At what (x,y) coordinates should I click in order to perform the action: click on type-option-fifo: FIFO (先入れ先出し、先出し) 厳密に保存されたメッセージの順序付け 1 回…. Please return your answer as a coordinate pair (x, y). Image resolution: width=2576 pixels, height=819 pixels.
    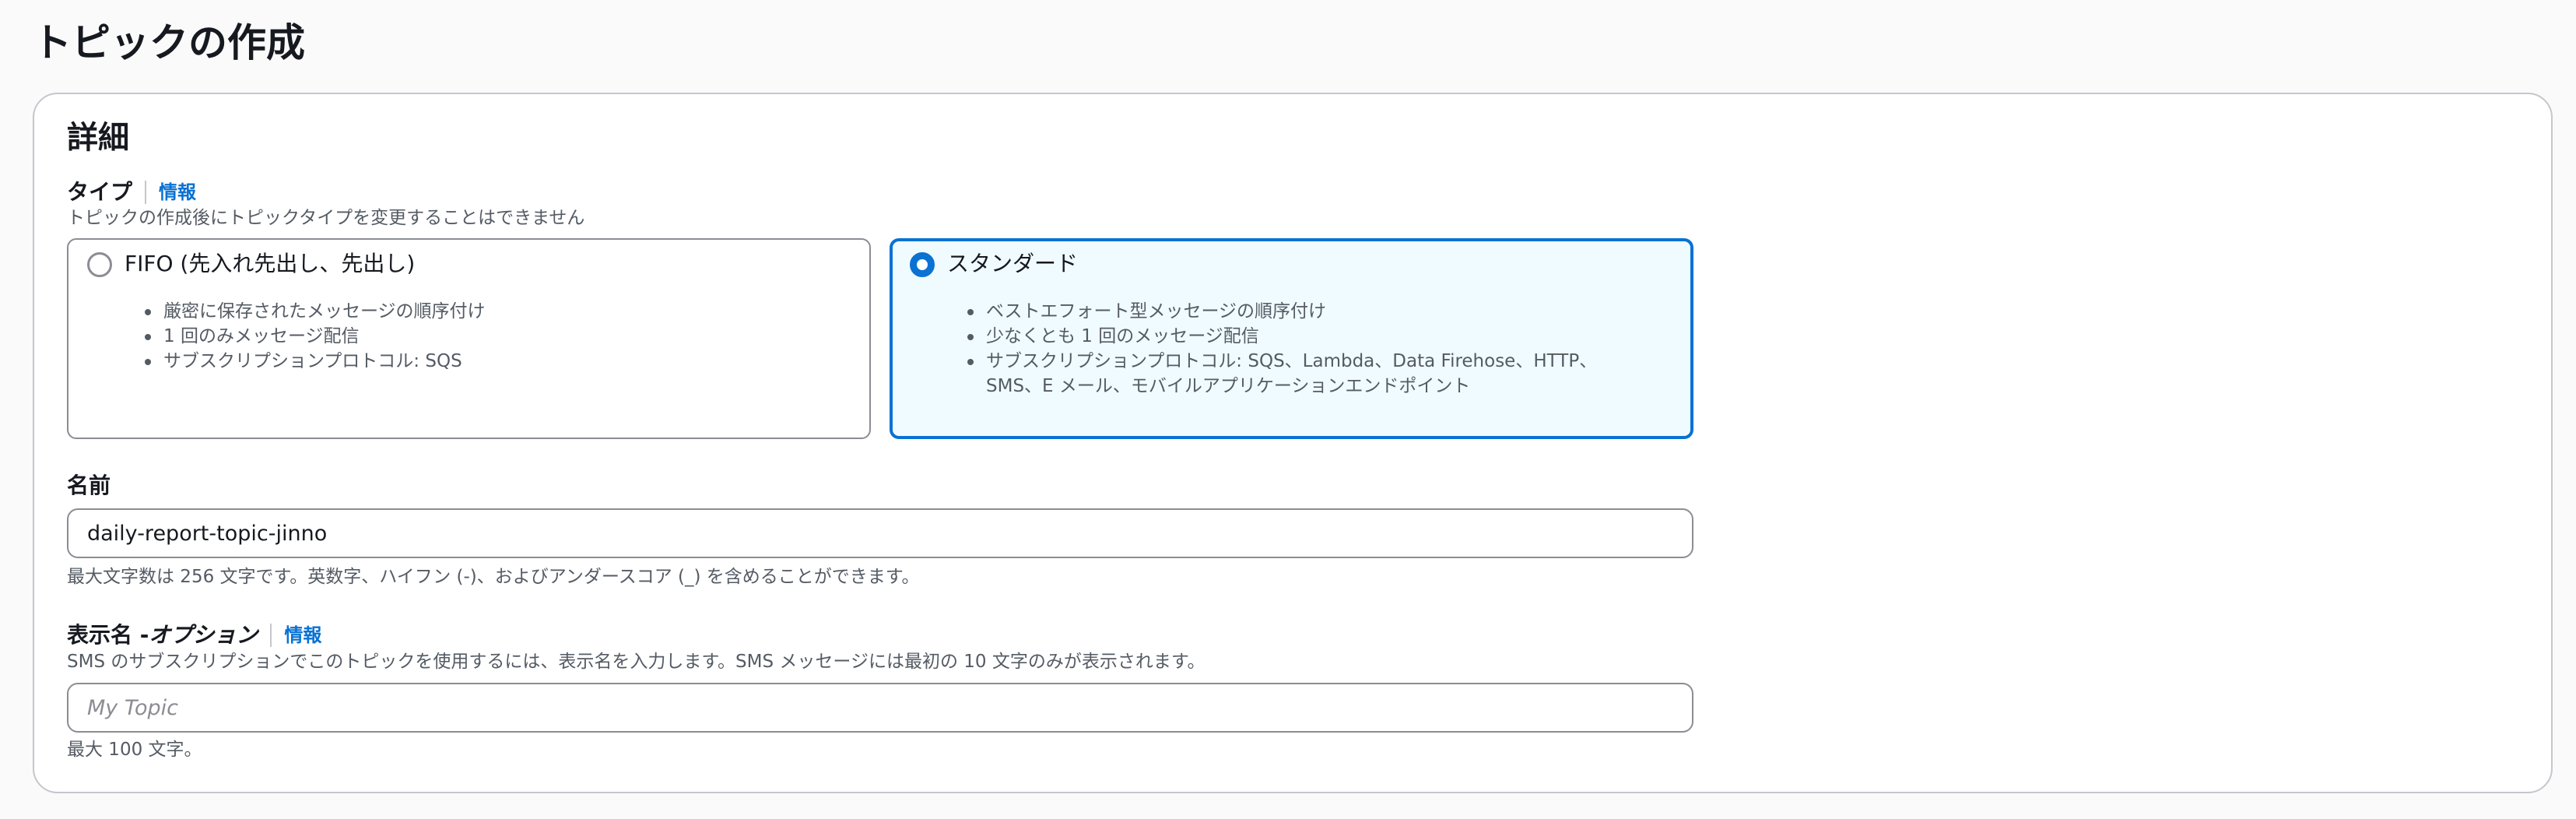
    Looking at the image, I should click on (469, 338).